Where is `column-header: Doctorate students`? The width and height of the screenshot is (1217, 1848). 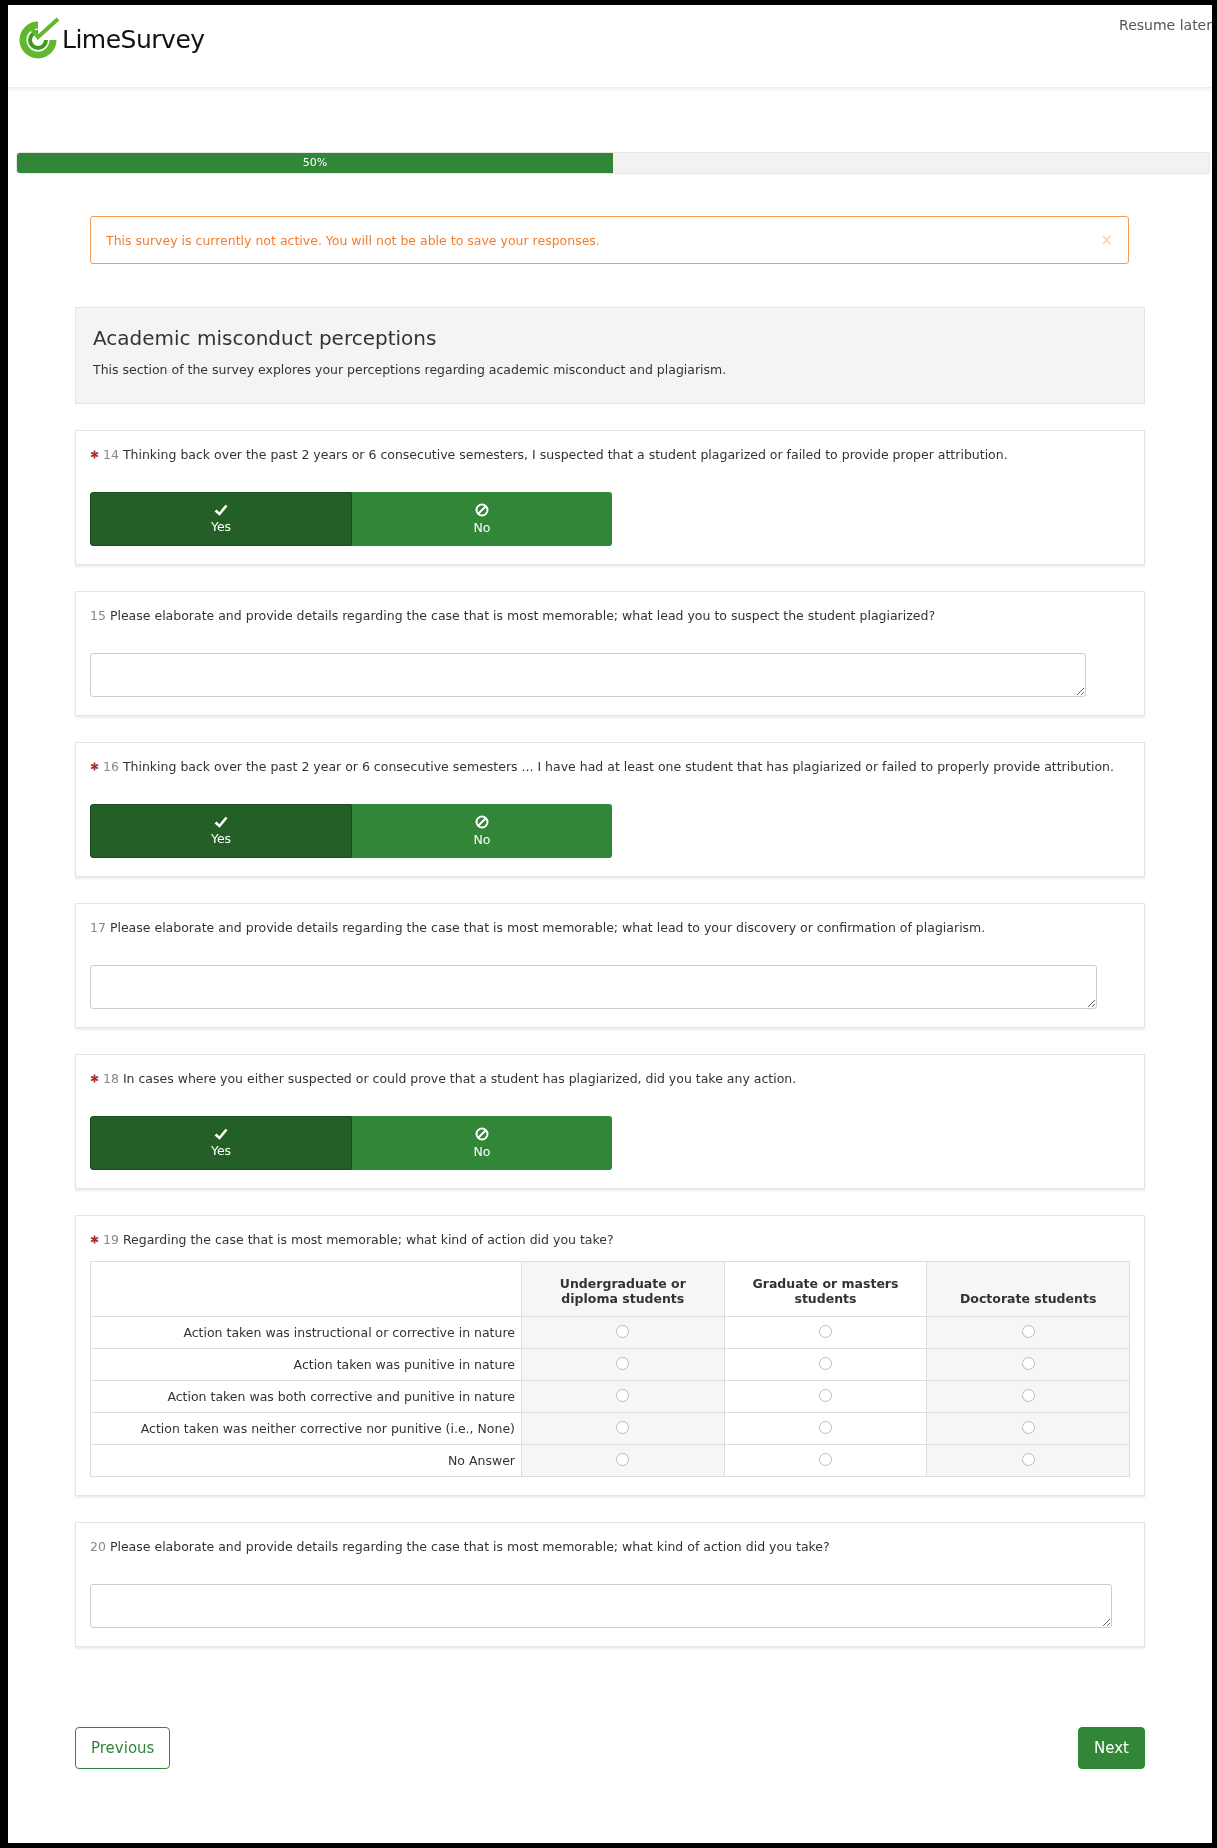 column-header: Doctorate students is located at coordinates (1028, 1289).